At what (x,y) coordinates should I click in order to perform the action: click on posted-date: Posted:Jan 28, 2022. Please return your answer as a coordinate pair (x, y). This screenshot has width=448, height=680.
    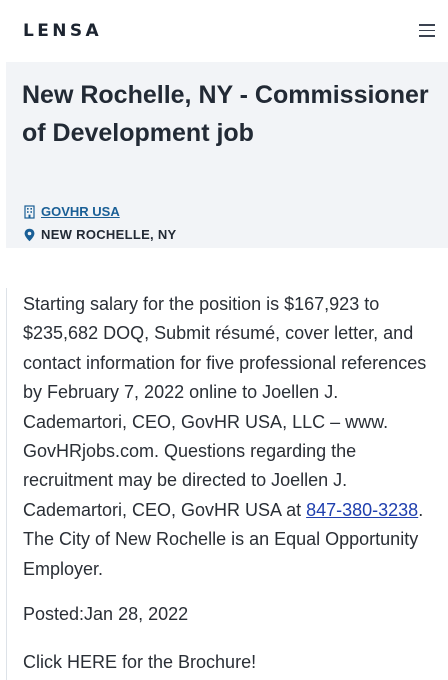
    Looking at the image, I should click on (106, 614).